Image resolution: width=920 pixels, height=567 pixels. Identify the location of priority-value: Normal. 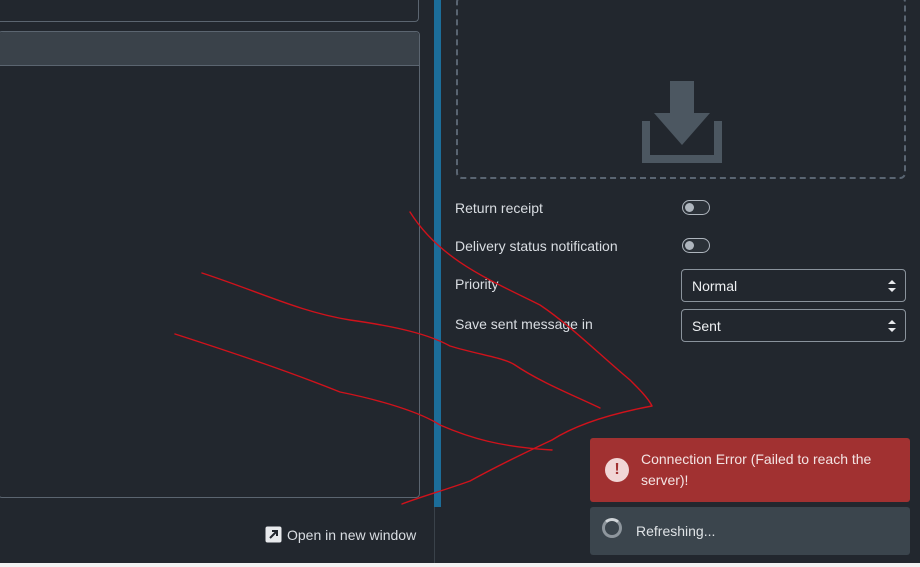
(715, 285).